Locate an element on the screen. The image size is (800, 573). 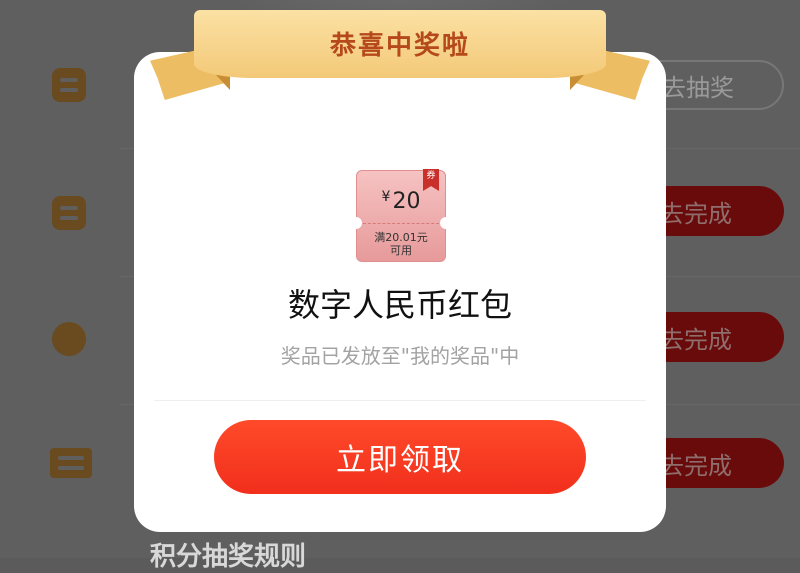
coupon-amount: ¥20 is located at coordinates (401, 201).